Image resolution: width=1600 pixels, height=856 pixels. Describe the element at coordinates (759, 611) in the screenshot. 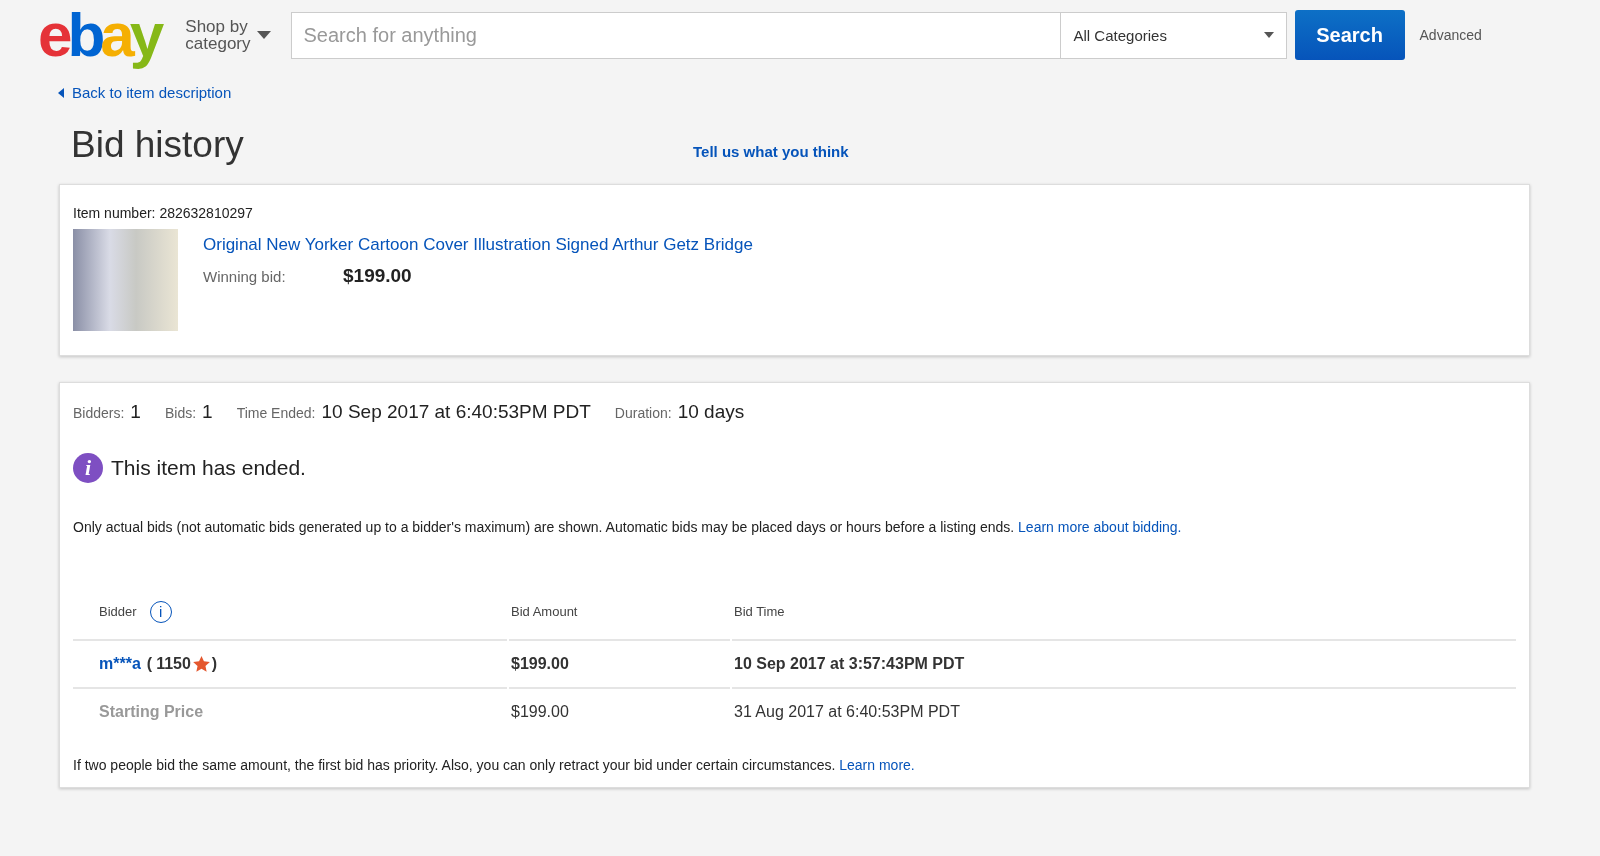

I see `column-header: Bid Time` at that location.